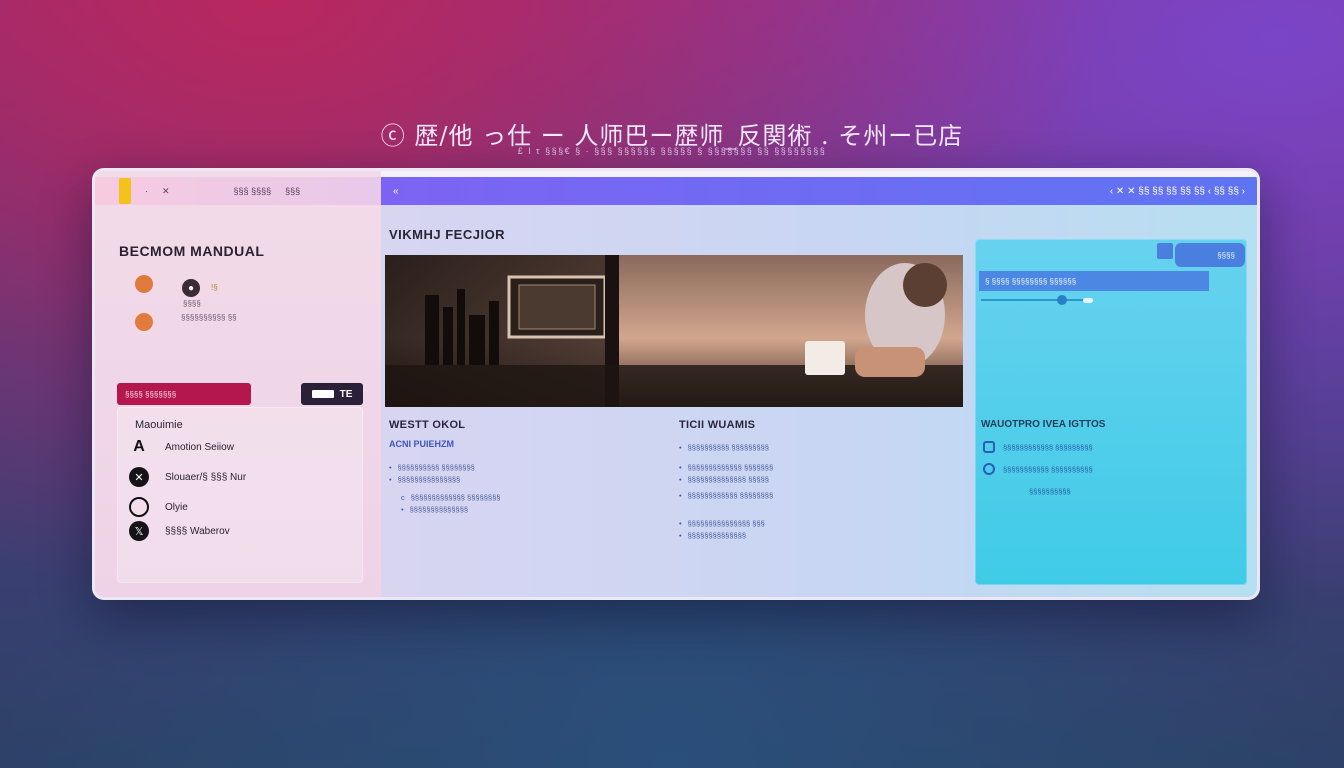 Image resolution: width=1344 pixels, height=768 pixels. I want to click on page-title: VIKMHJ FECJIOR, so click(447, 234).